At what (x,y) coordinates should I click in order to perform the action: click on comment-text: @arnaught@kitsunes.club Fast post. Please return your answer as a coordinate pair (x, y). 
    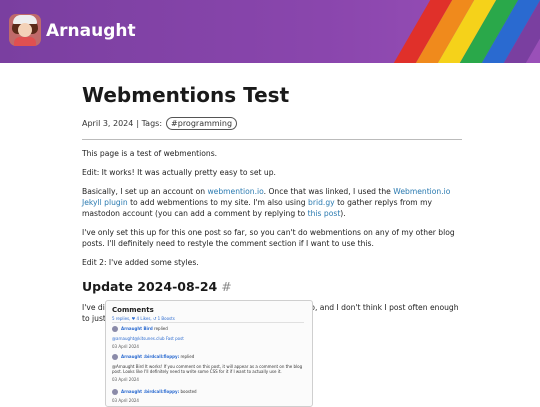
    Looking at the image, I should click on (148, 338).